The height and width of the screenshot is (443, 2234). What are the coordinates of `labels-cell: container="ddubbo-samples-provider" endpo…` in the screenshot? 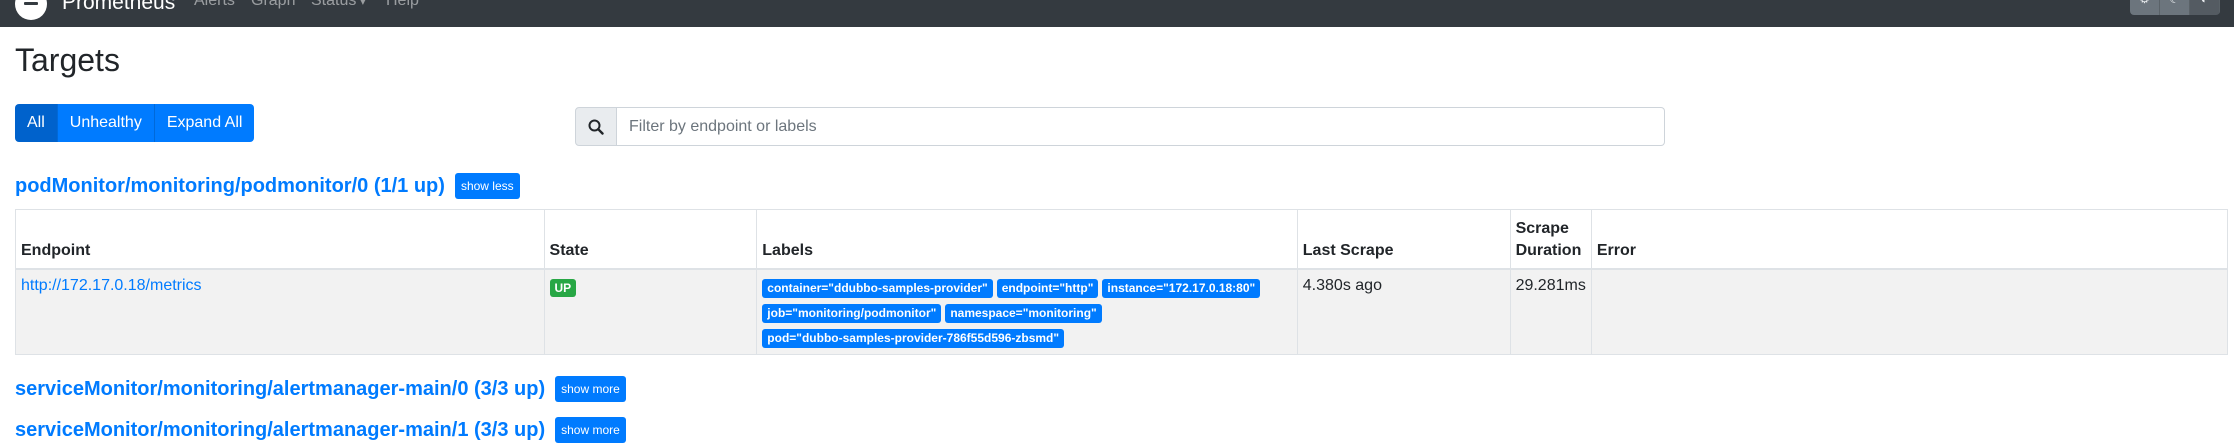 It's located at (1027, 311).